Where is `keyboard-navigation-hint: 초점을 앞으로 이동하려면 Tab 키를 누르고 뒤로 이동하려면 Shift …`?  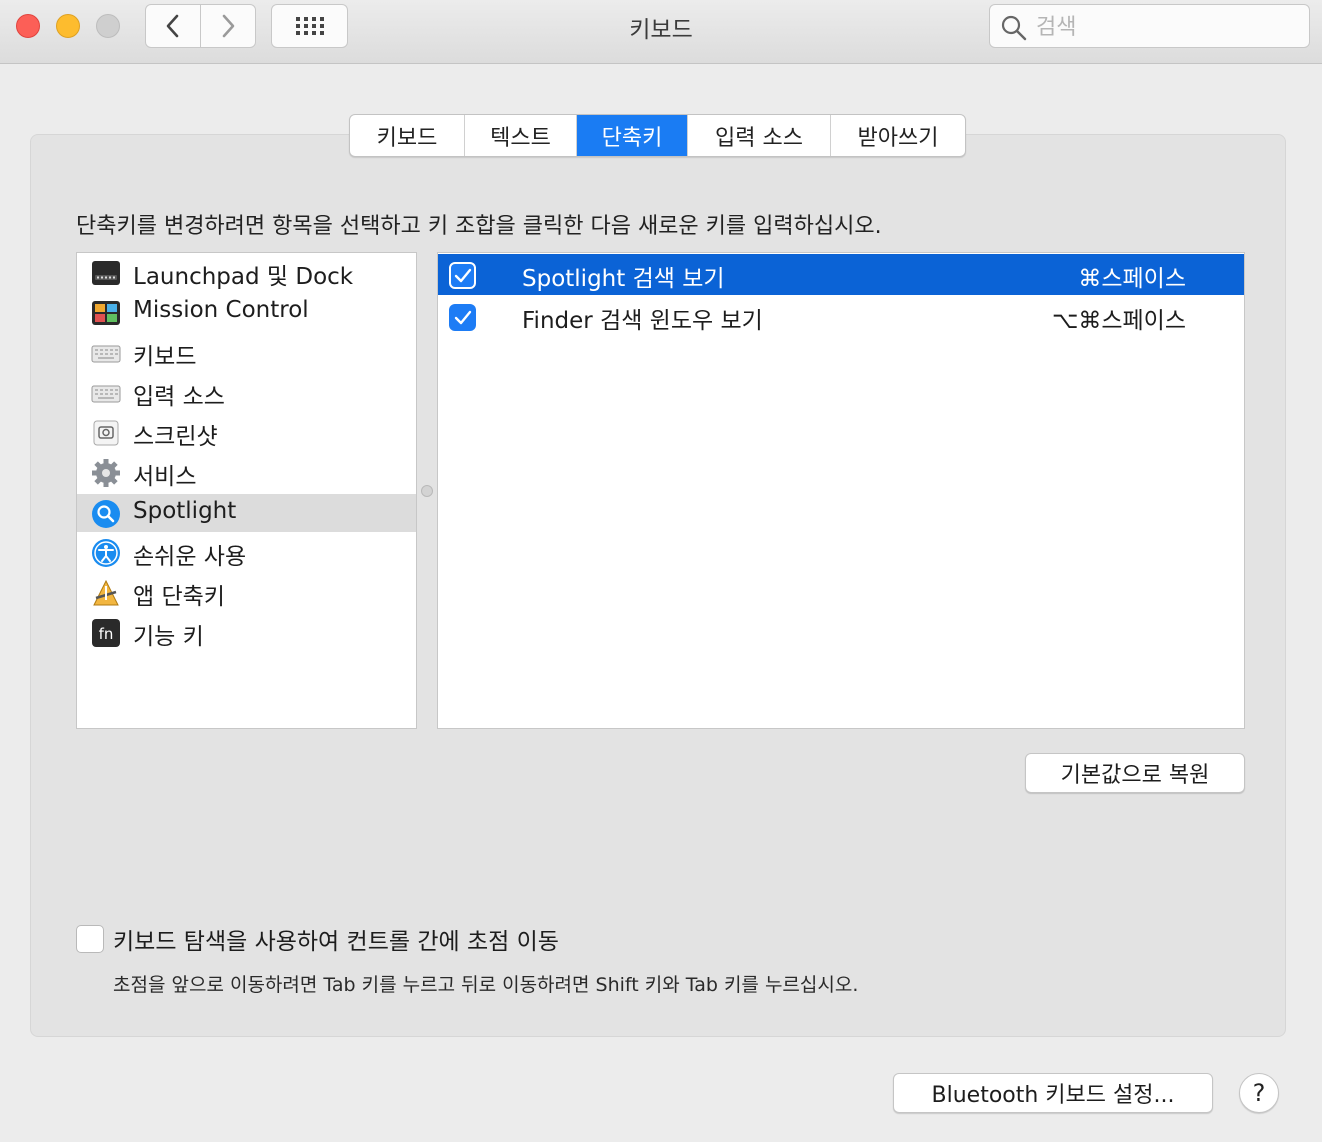
keyboard-navigation-hint: 초점을 앞으로 이동하려면 Tab 키를 누르고 뒤로 이동하려면 Shift … is located at coordinates (486, 985).